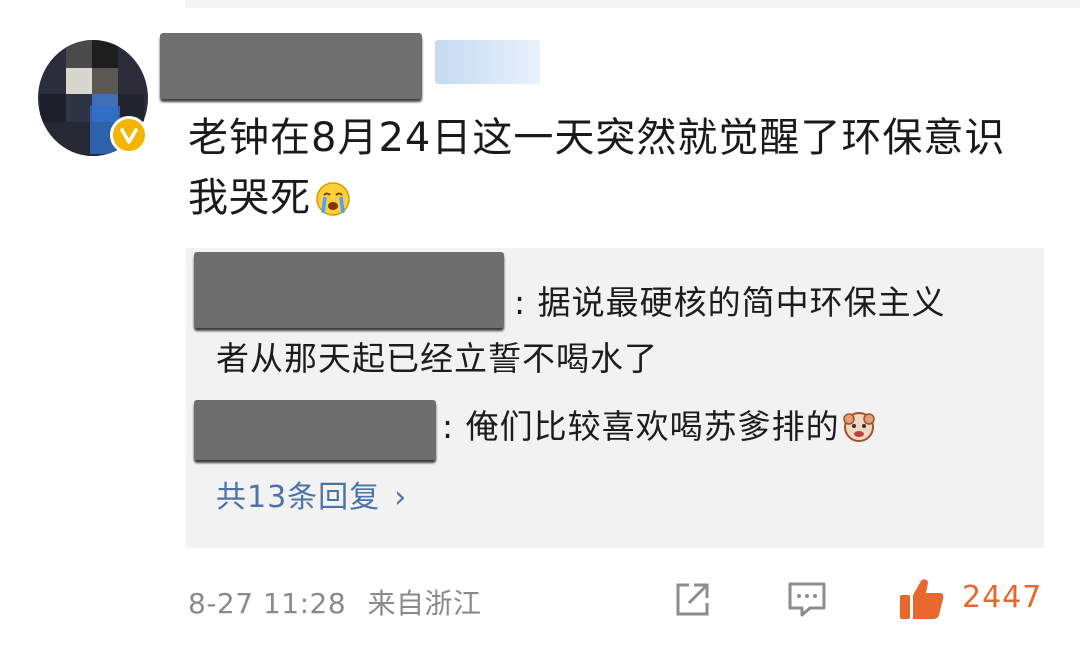  Describe the element at coordinates (424, 603) in the screenshot. I see `comment-location: 来自浙江` at that location.